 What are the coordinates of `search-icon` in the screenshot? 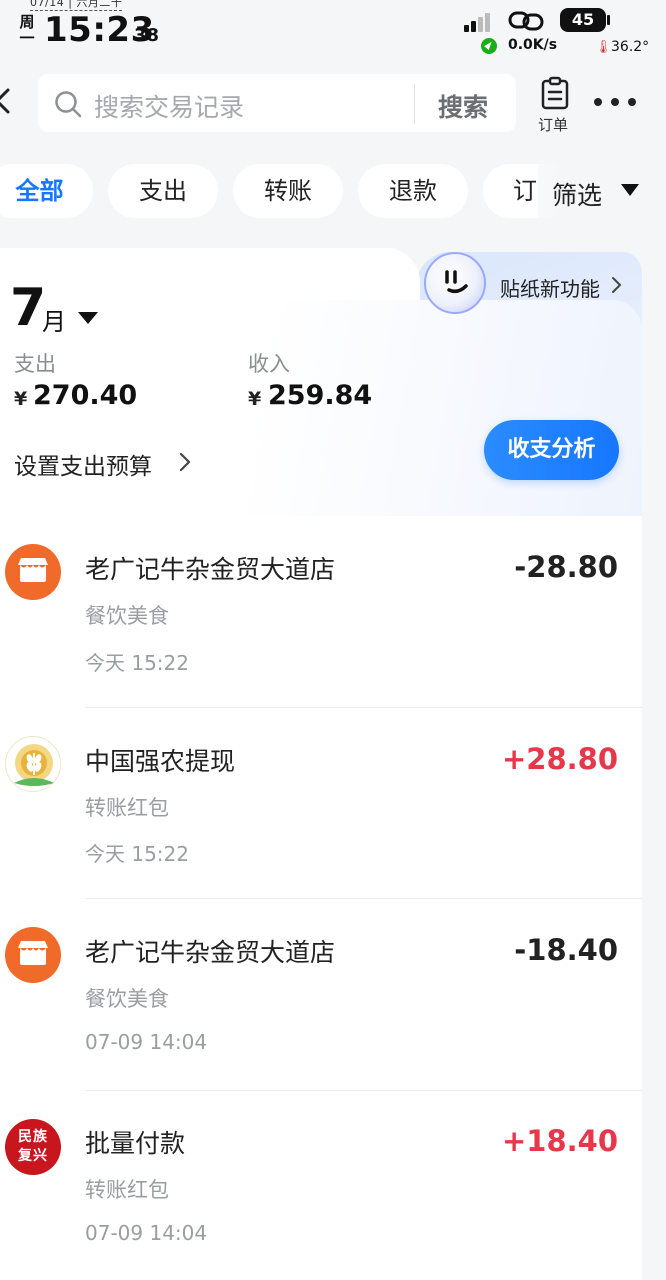 It's located at (68, 104).